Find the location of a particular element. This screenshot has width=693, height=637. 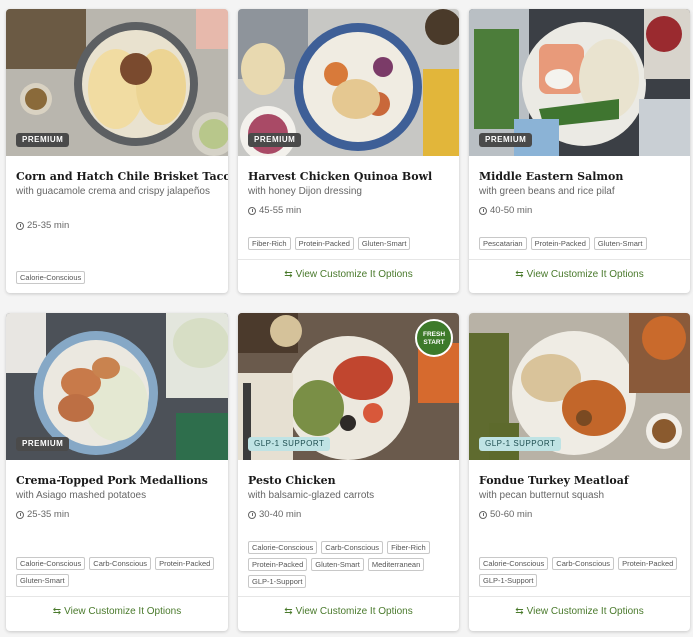

recipe-subtitle: with Asiago mashed potatoes is located at coordinates (81, 495).